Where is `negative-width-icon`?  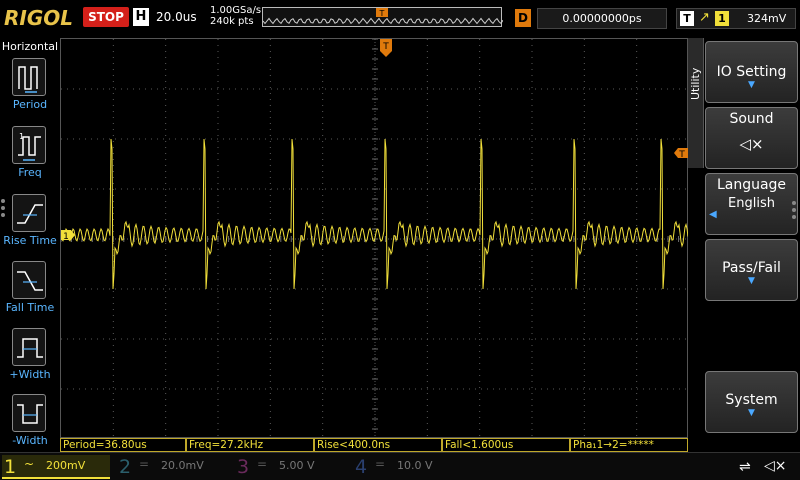
negative-width-icon is located at coordinates (29, 413).